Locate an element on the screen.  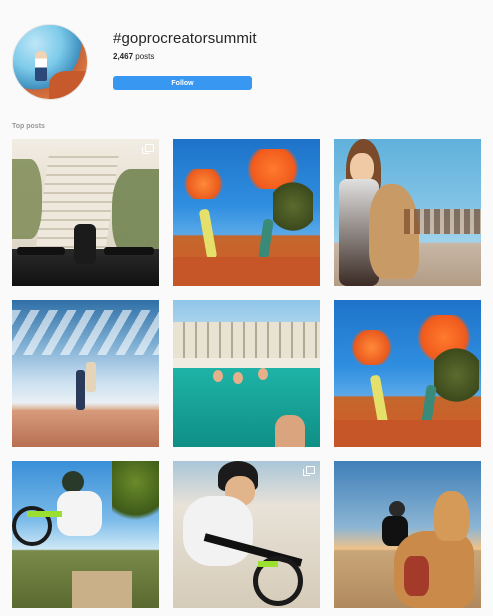
top-posts-label: Top posts is located at coordinates (28, 126).